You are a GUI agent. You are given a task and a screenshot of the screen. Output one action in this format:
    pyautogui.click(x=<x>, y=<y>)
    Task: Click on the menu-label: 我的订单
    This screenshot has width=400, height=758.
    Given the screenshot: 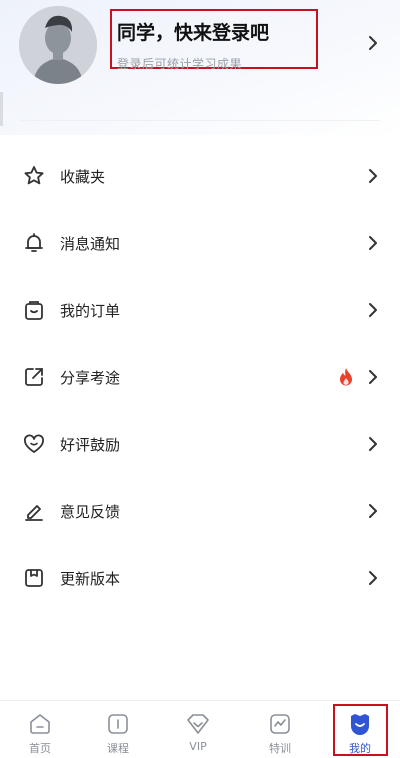 What is the action you would take?
    pyautogui.click(x=90, y=311)
    